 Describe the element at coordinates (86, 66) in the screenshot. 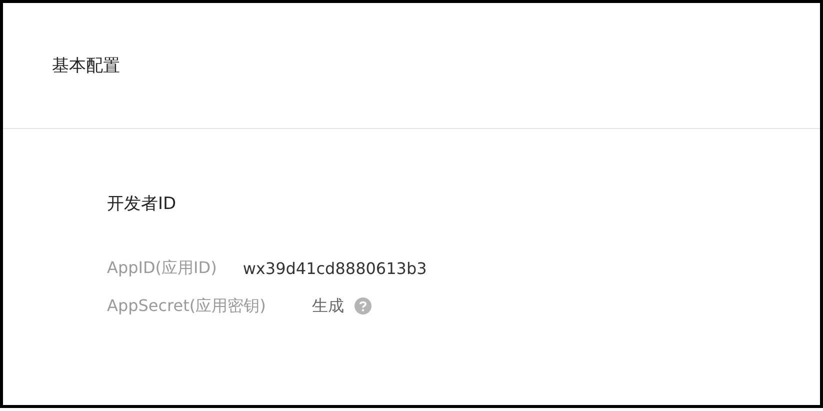

I see `panel-title: 基本配置` at that location.